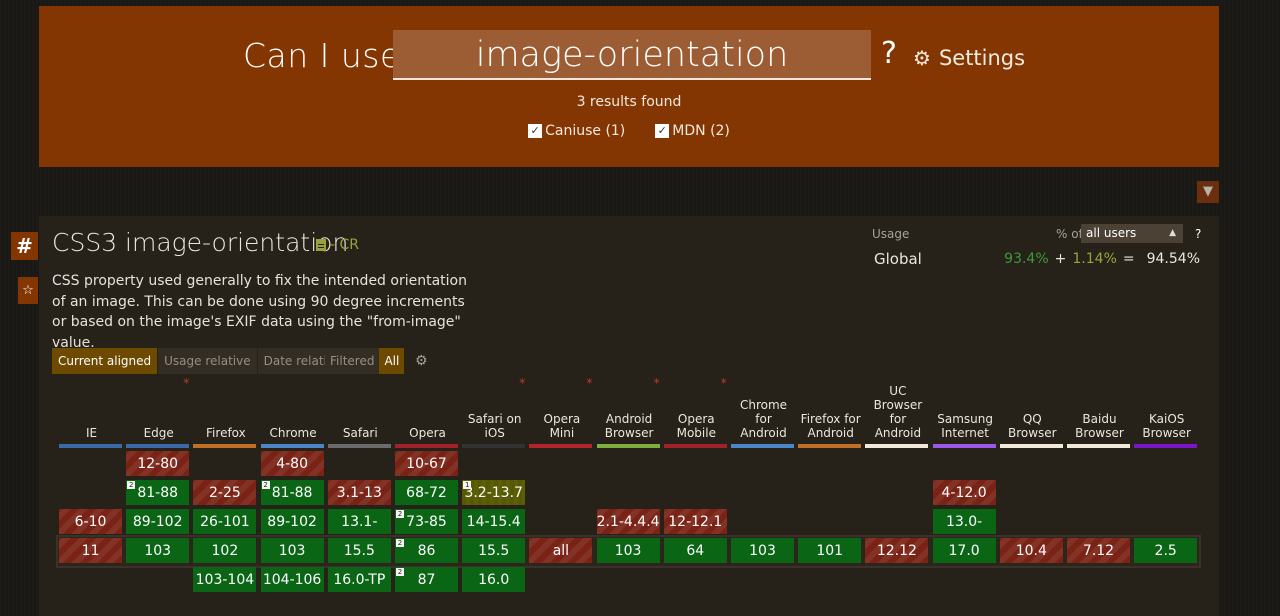 The image size is (1280, 616). Describe the element at coordinates (965, 410) in the screenshot. I see `browser-header: Samsung Internet` at that location.